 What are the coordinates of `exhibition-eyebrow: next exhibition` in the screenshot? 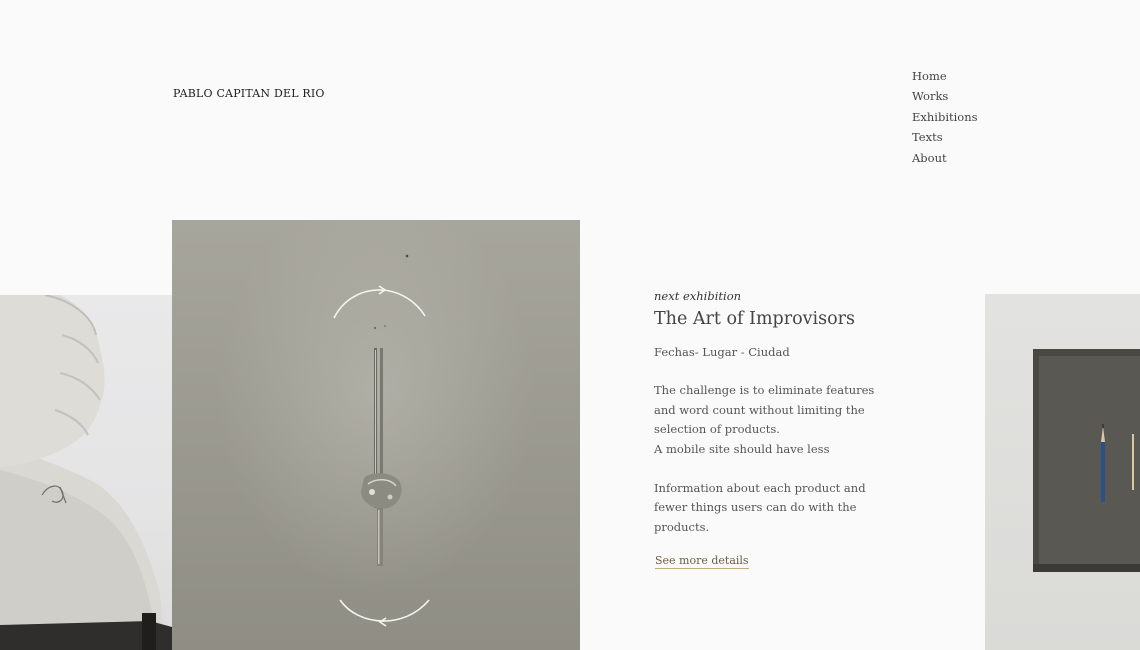 It's located at (698, 296).